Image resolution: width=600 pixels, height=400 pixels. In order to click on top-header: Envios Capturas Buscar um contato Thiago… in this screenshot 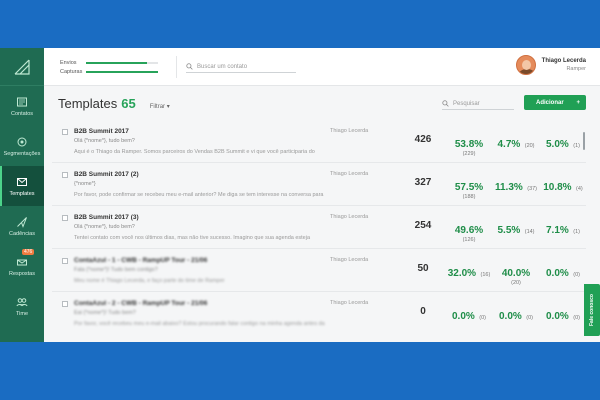, I will do `click(322, 67)`.